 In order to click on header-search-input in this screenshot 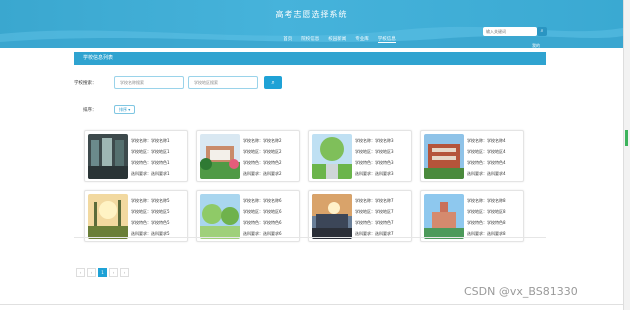, I will do `click(510, 31)`.